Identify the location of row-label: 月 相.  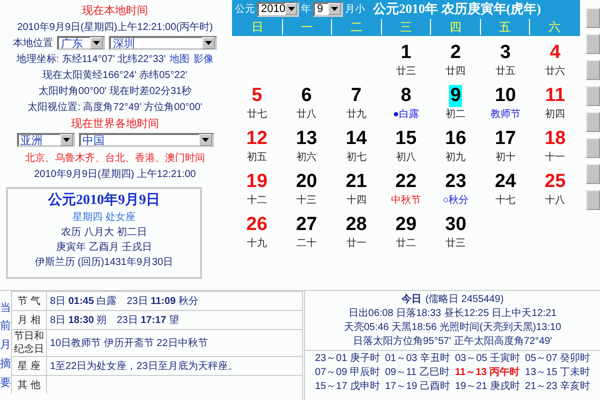
(29, 320).